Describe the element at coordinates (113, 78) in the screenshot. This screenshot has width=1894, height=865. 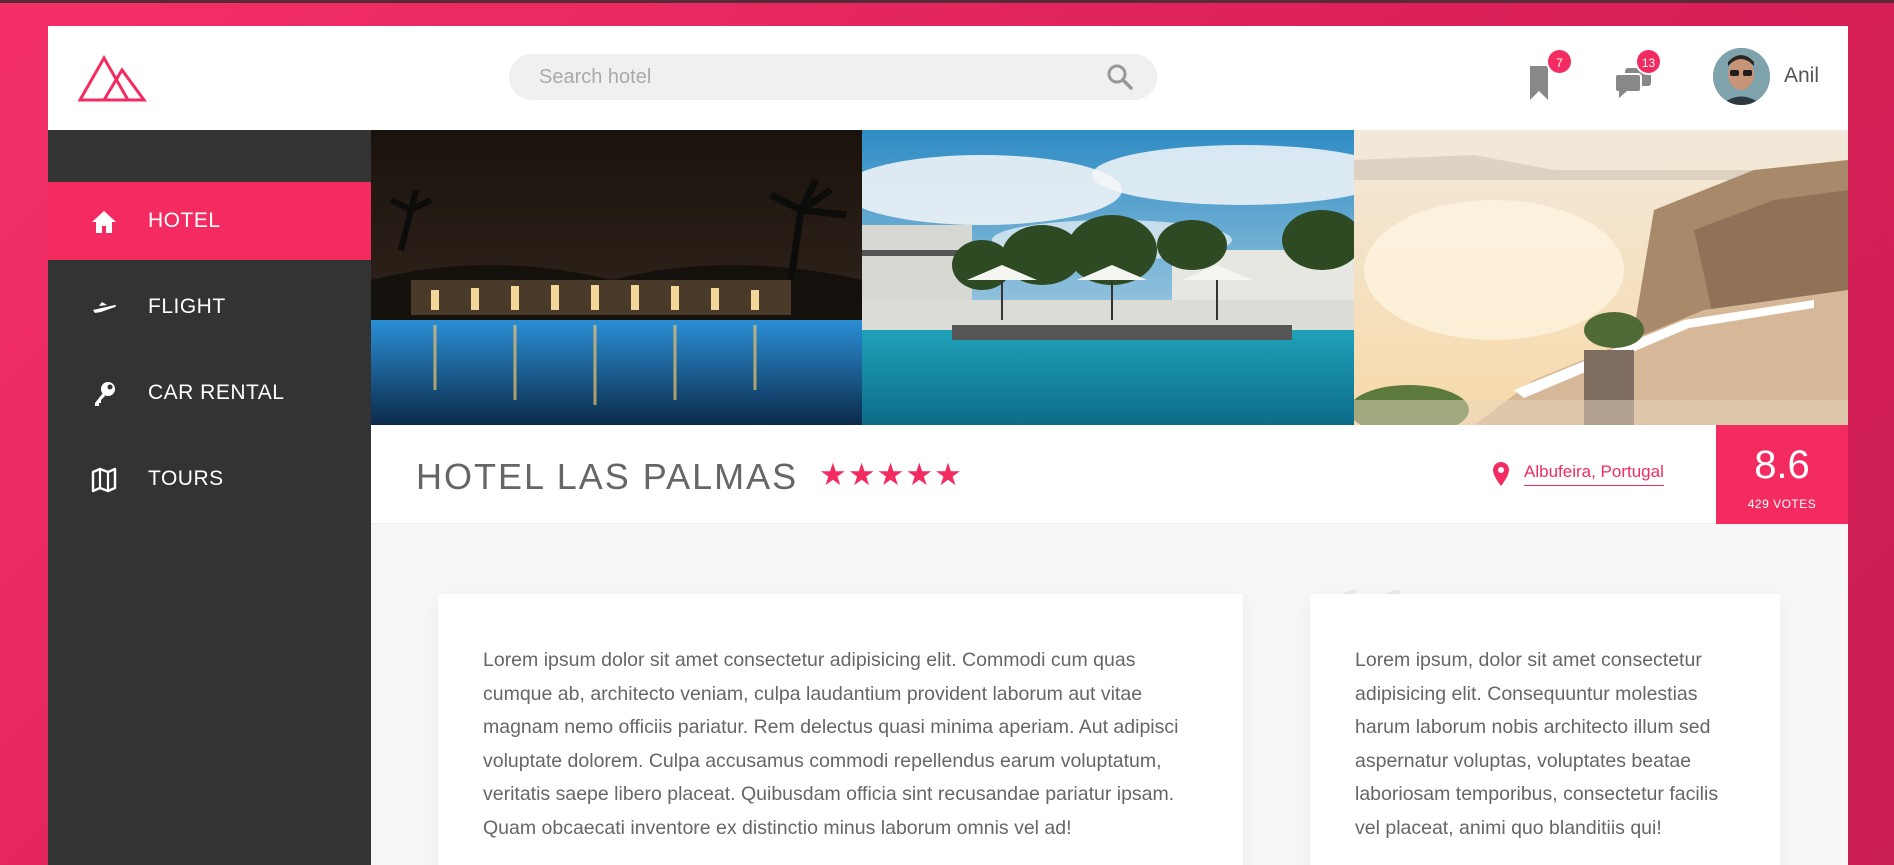
I see `logo-icon` at that location.